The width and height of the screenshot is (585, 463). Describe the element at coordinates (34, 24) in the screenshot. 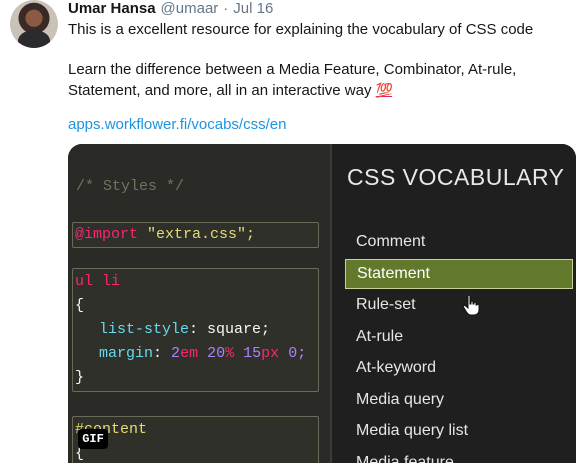

I see `avatar` at that location.